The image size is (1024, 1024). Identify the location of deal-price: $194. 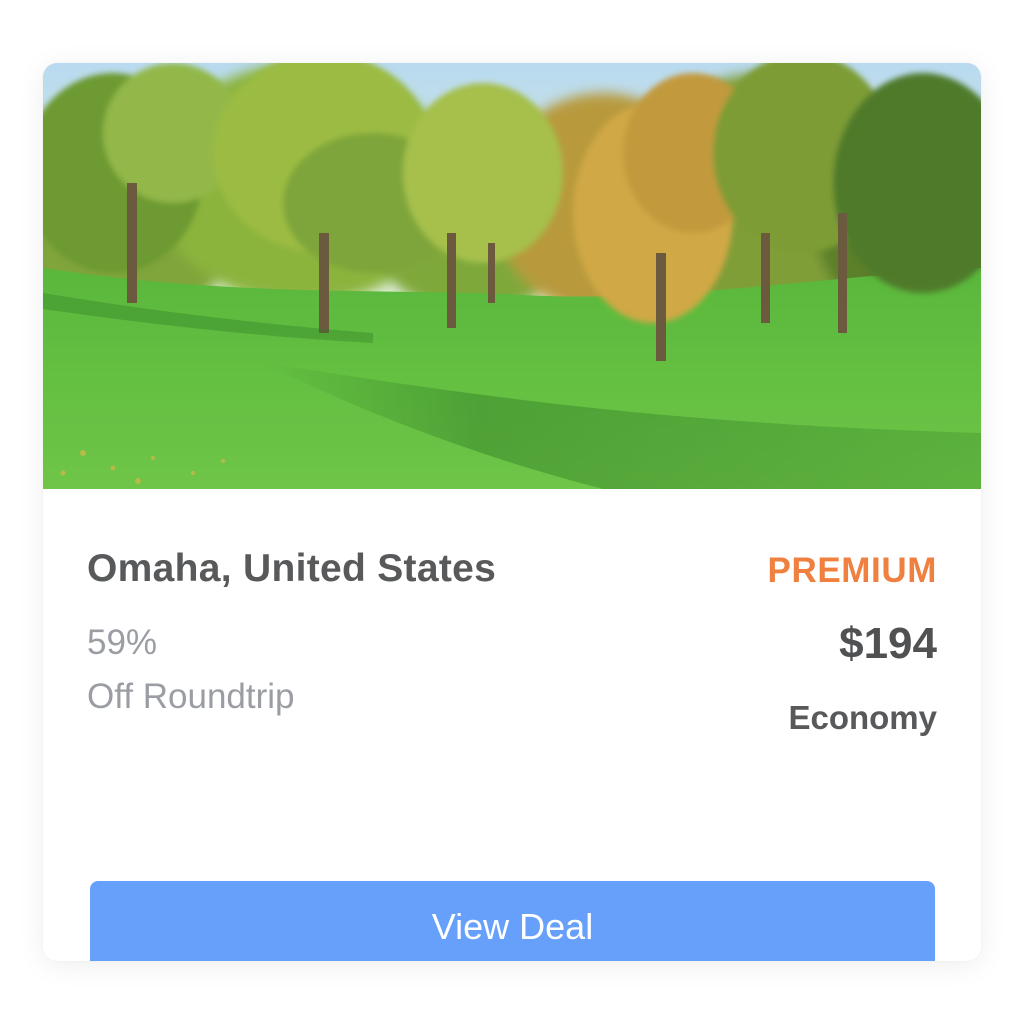
(888, 643).